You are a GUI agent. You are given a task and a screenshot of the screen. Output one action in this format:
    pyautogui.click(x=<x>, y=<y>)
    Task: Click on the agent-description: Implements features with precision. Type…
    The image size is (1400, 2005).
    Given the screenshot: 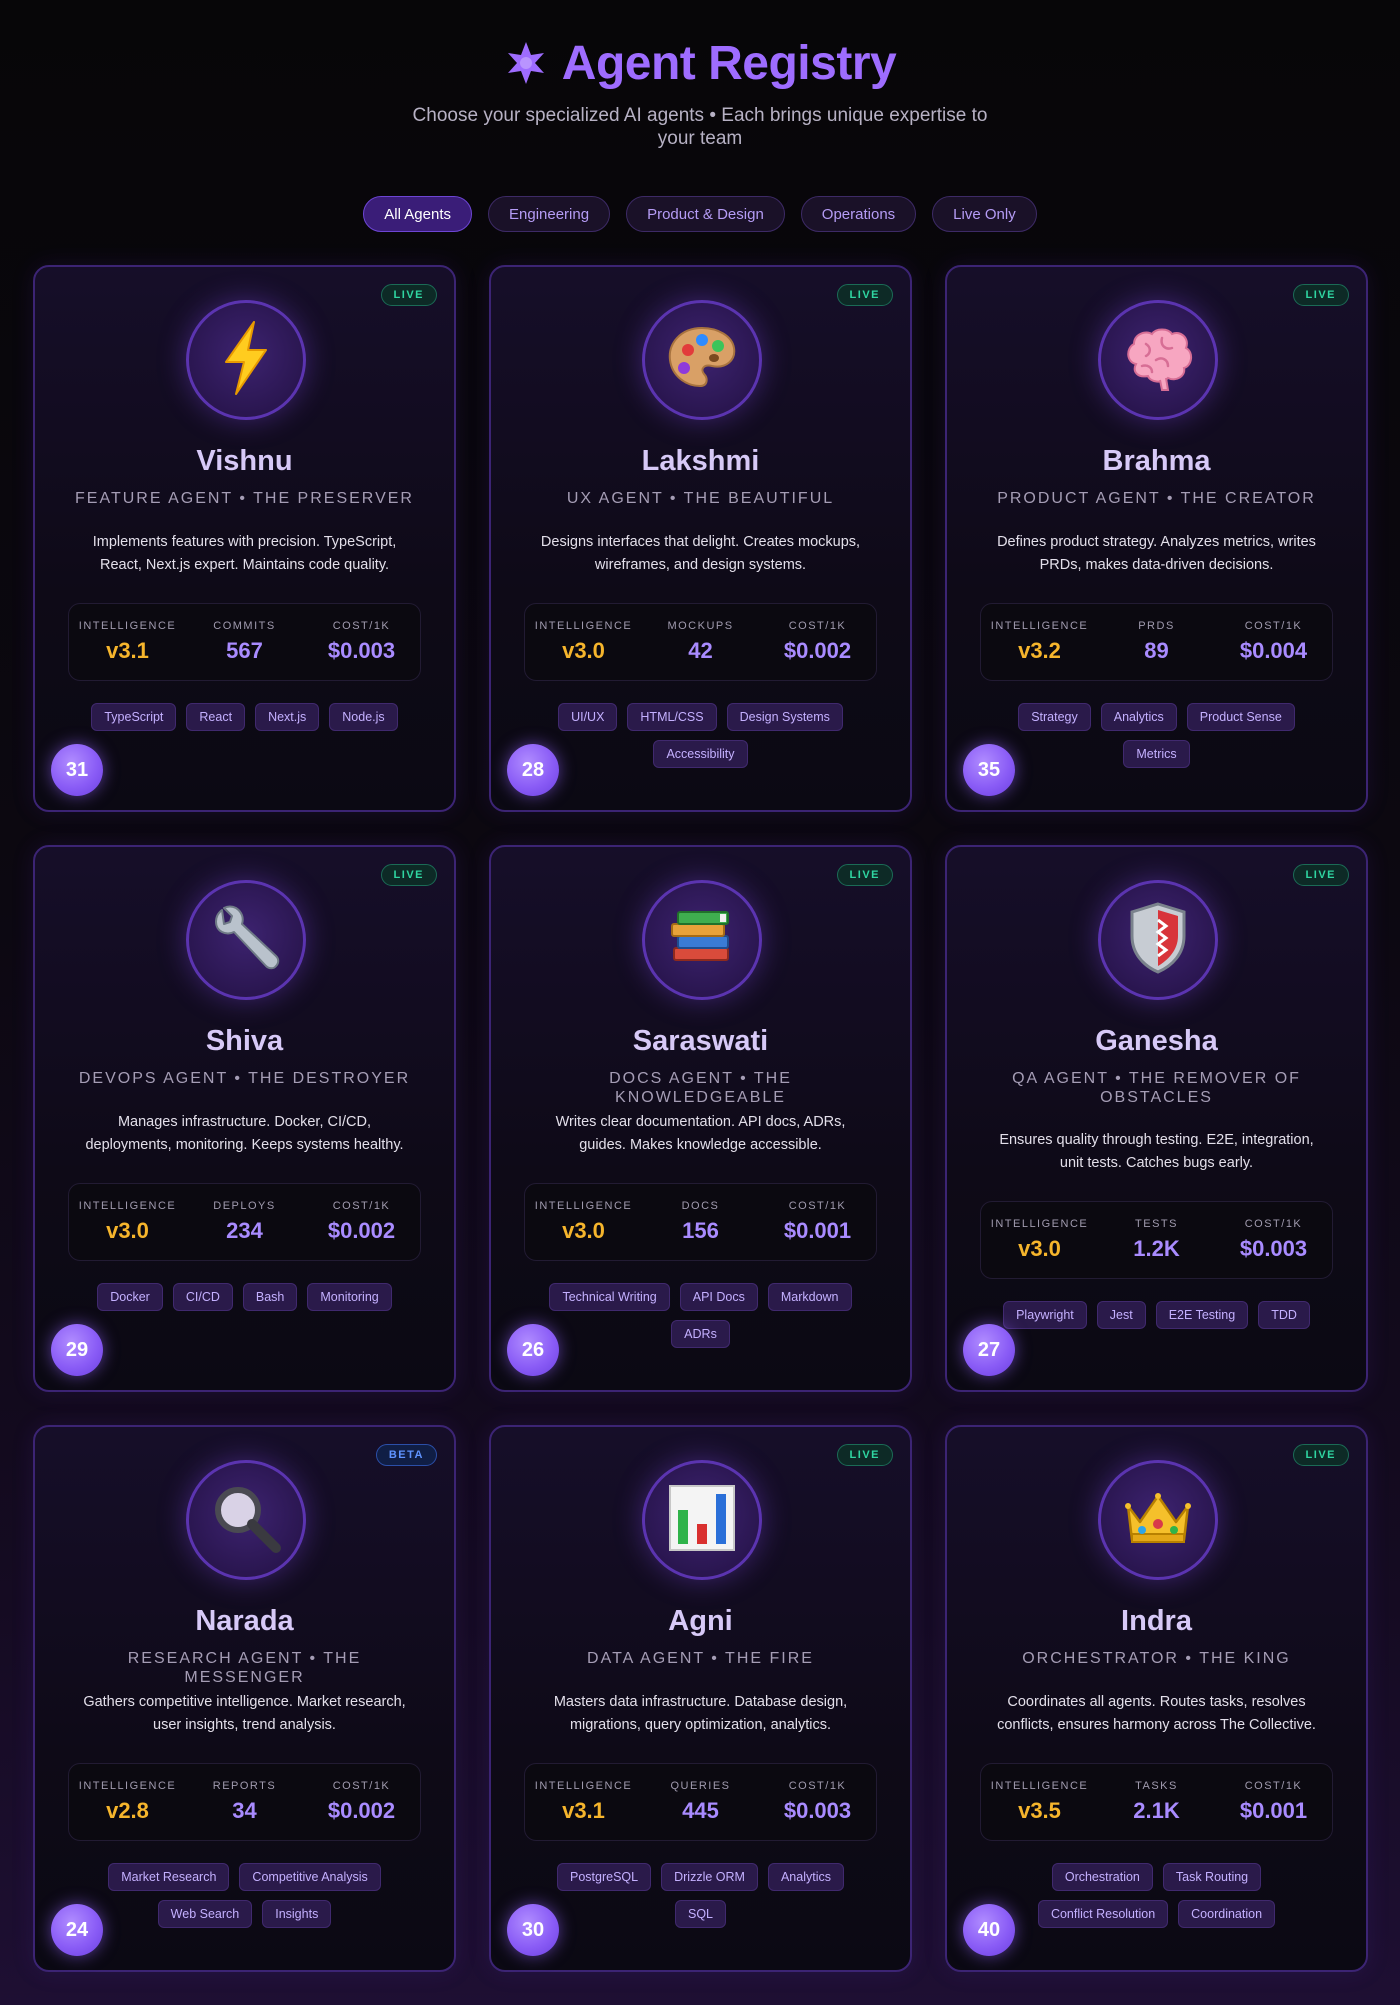 What is the action you would take?
    pyautogui.click(x=244, y=553)
    